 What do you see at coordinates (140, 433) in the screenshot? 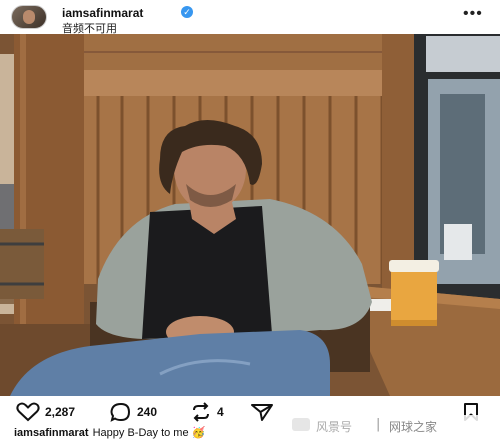
I see `caption-text: Happy B-Day to me` at bounding box center [140, 433].